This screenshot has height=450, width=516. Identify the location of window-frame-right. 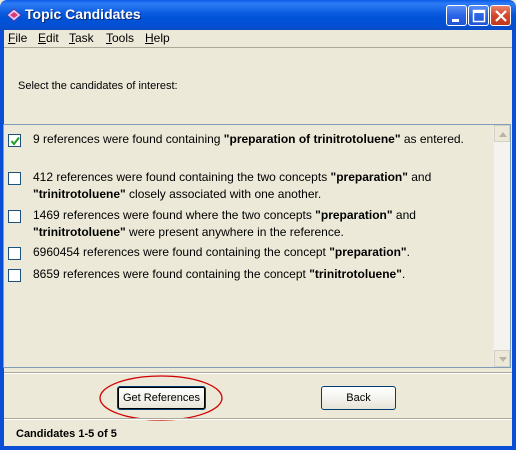
(514, 240).